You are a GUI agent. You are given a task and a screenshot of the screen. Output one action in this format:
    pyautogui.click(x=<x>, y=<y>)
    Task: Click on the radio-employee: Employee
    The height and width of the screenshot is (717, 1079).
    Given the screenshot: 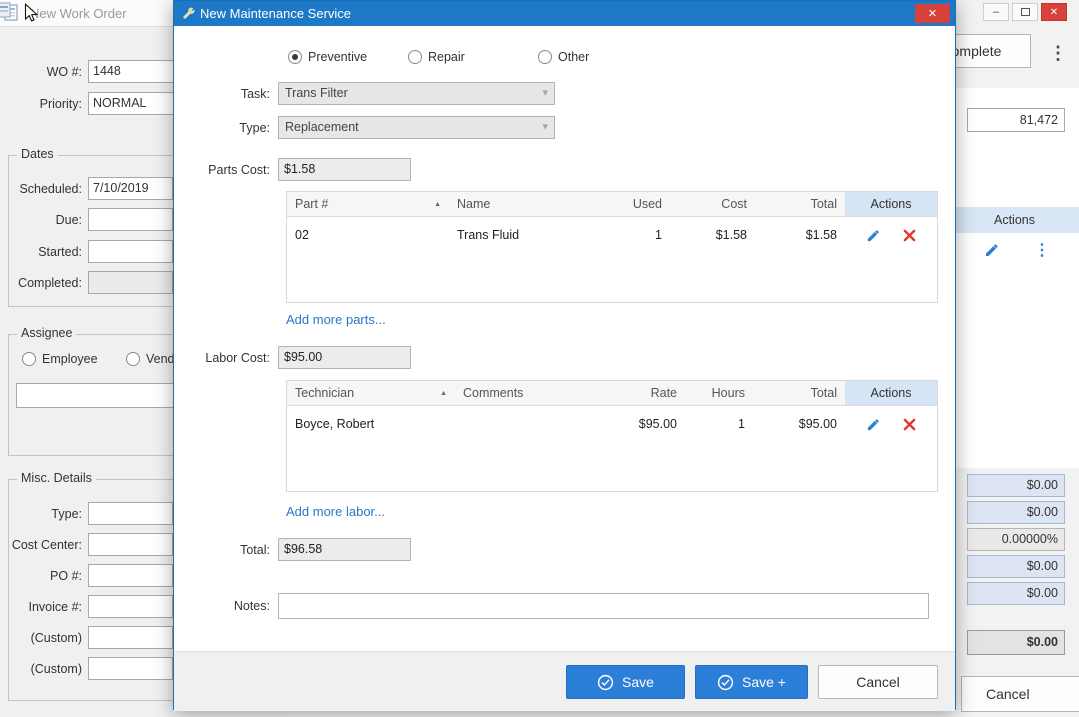 What is the action you would take?
    pyautogui.click(x=60, y=359)
    